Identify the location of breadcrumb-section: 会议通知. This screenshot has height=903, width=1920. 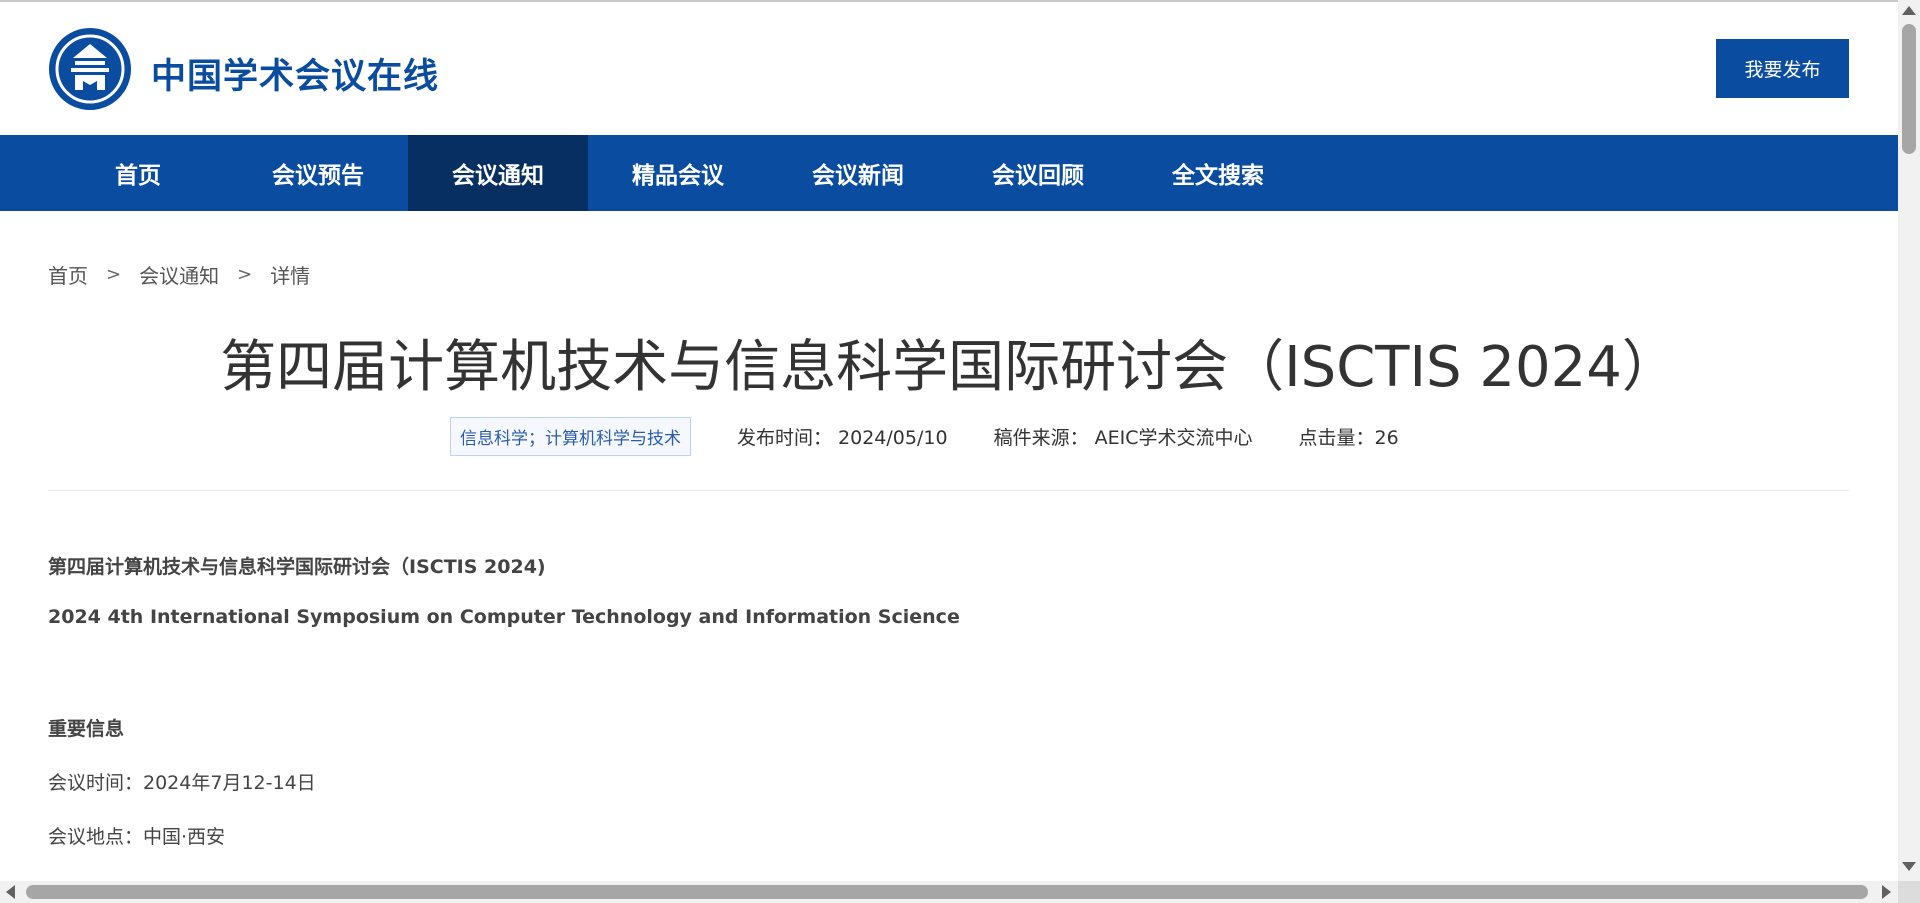
(179, 274).